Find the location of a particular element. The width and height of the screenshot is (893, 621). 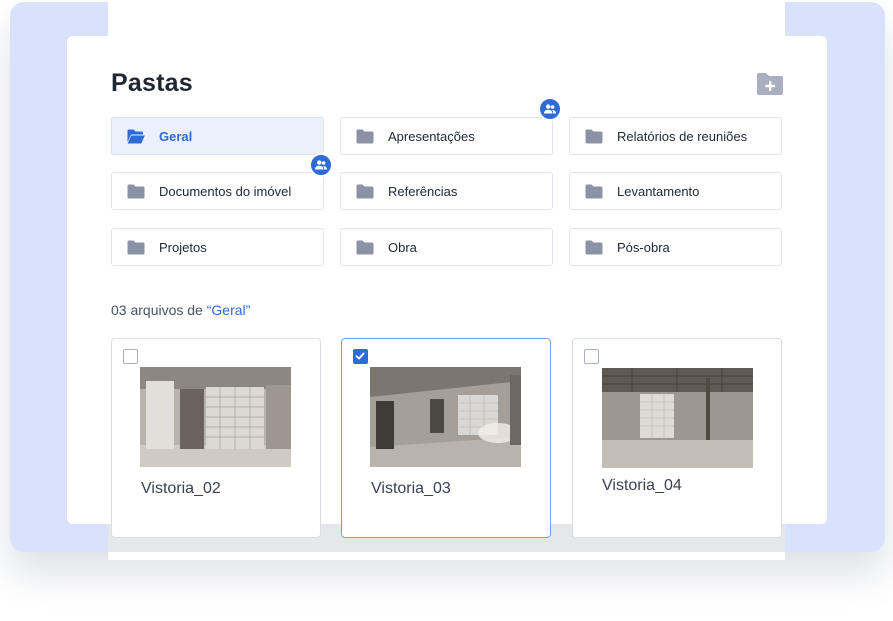

folder-item-obra: Obra is located at coordinates (446, 247).